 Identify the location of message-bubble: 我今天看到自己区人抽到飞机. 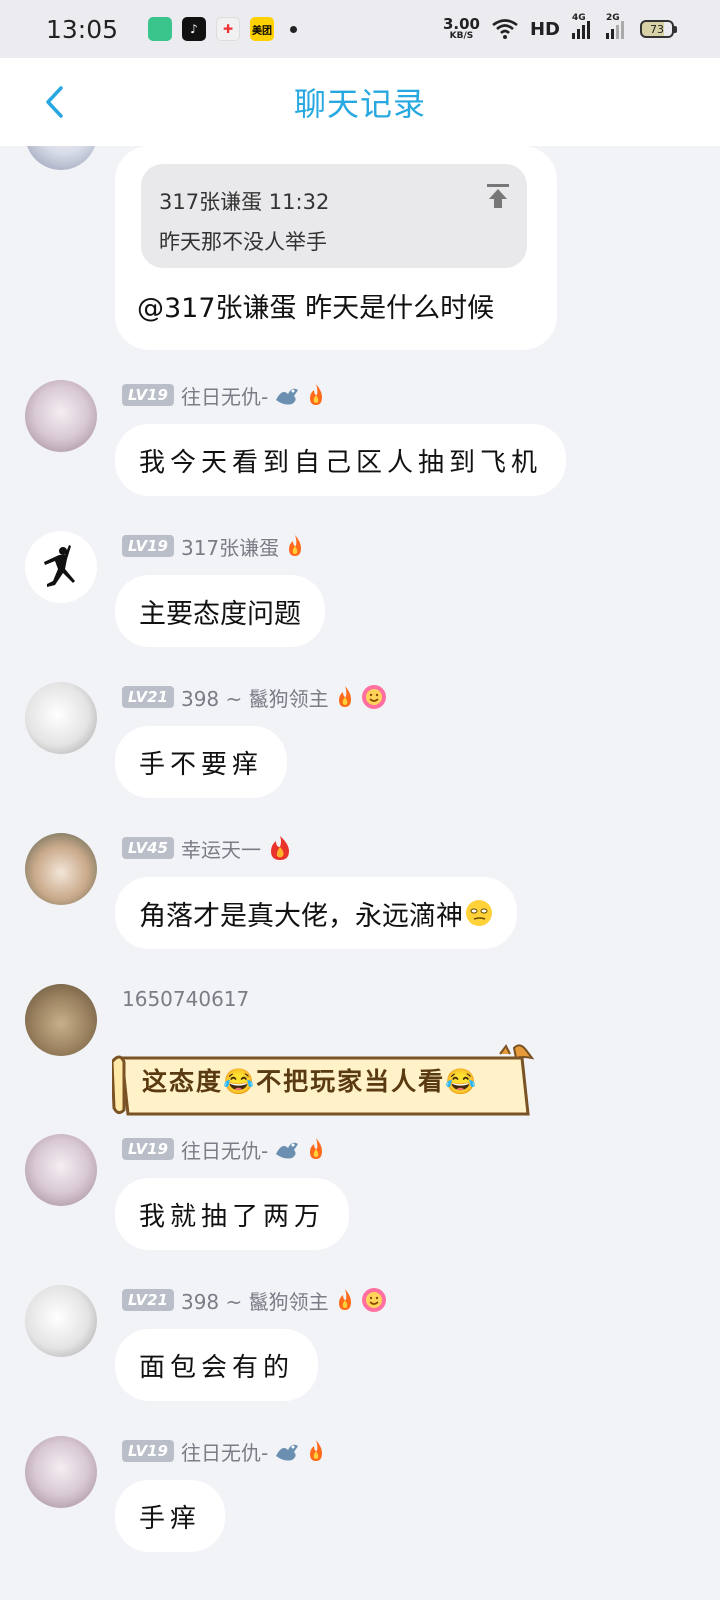
(341, 460).